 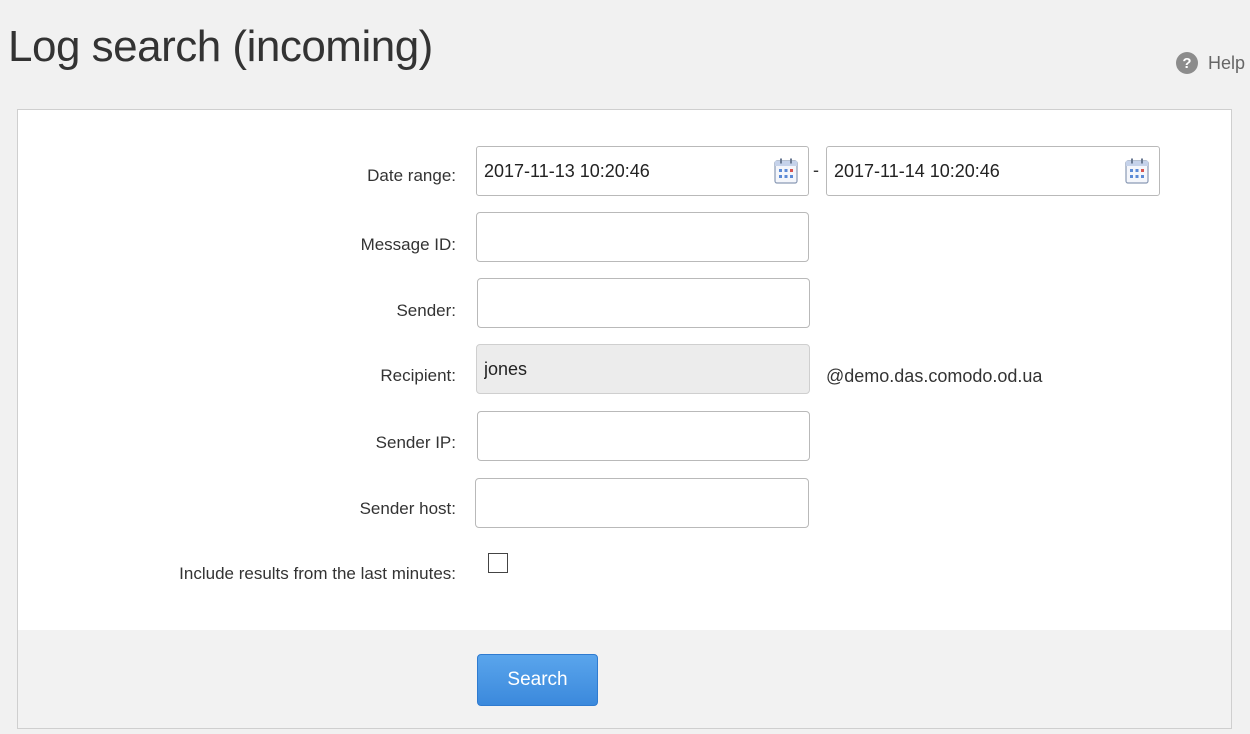 What do you see at coordinates (642, 237) in the screenshot?
I see `message-id-input` at bounding box center [642, 237].